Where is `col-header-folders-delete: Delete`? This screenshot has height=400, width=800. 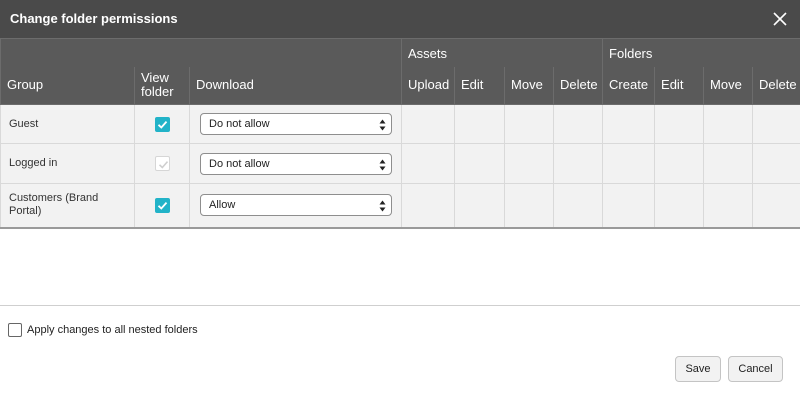 col-header-folders-delete: Delete is located at coordinates (776, 85).